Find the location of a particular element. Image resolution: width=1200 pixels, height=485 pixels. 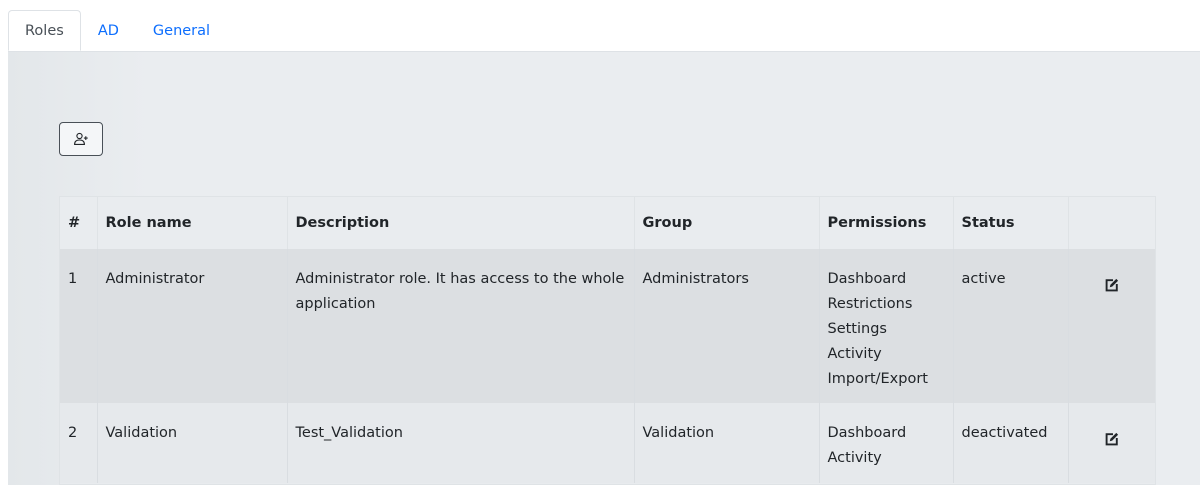

col-header-group: Group is located at coordinates (727, 223).